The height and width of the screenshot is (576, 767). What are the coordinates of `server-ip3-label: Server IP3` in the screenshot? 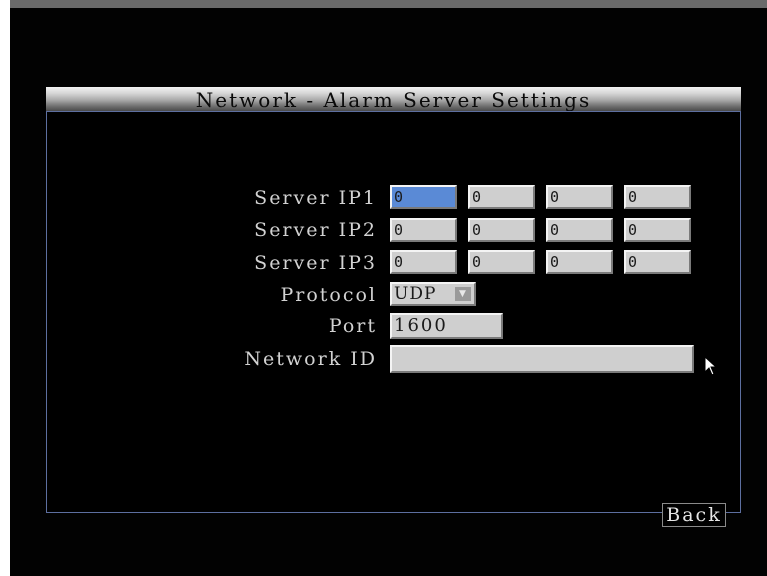 It's located at (315, 263).